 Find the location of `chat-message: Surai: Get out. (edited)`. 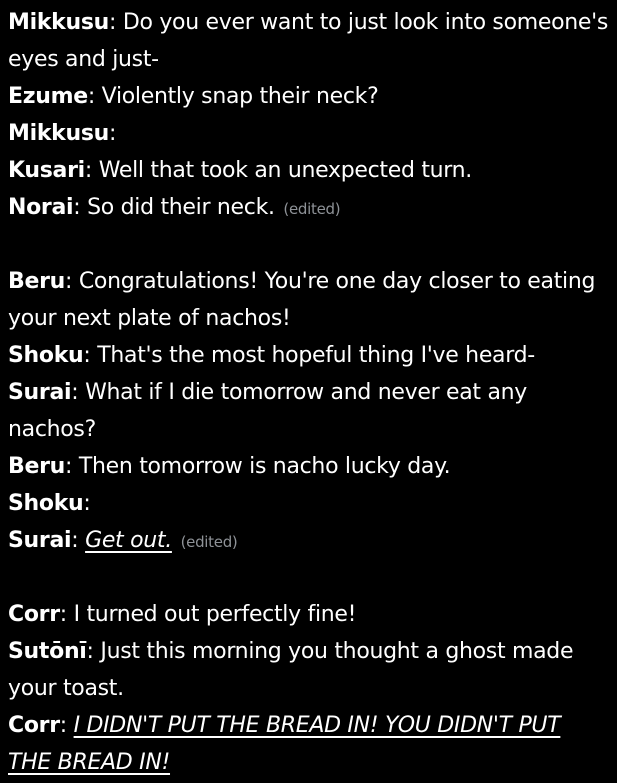

chat-message: Surai: Get out. (edited) is located at coordinates (308, 541).